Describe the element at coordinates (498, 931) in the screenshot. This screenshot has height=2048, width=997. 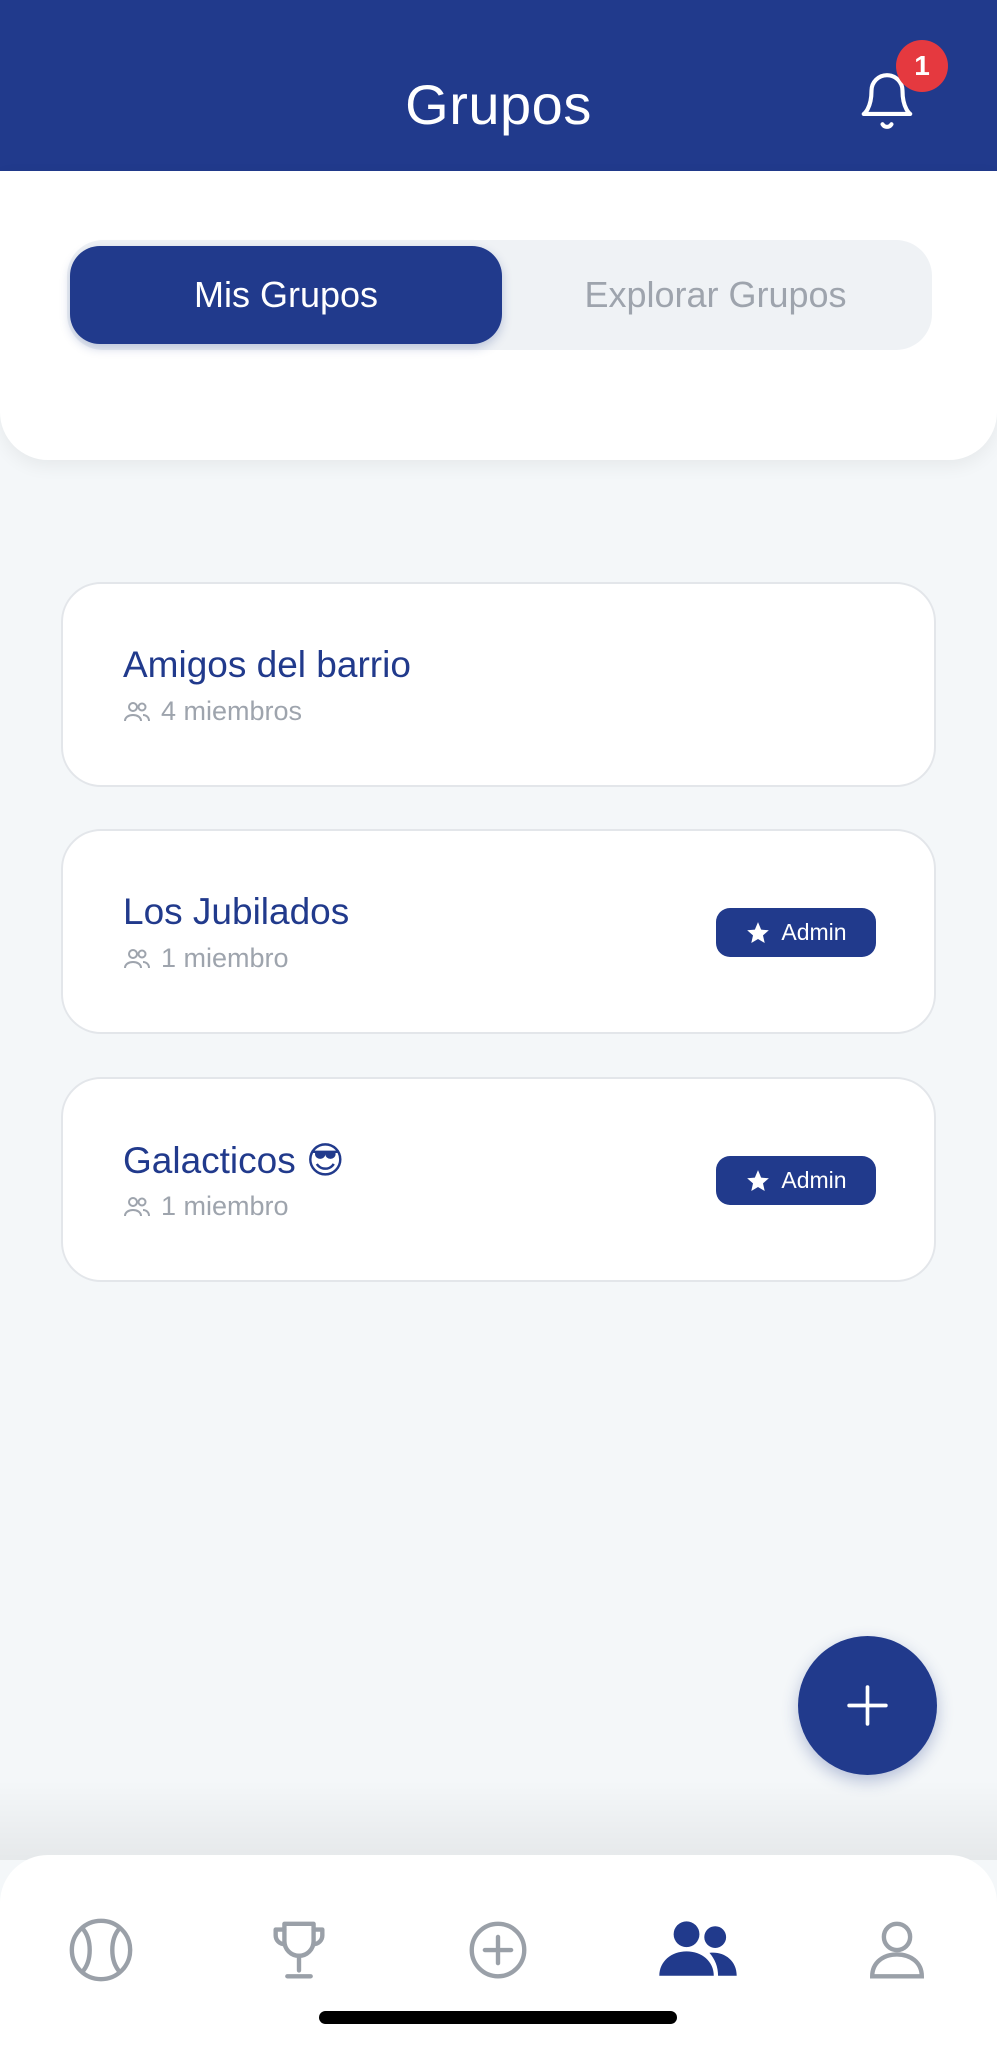
I see `group-card: Los Jubilados 1 miembro Admin` at that location.